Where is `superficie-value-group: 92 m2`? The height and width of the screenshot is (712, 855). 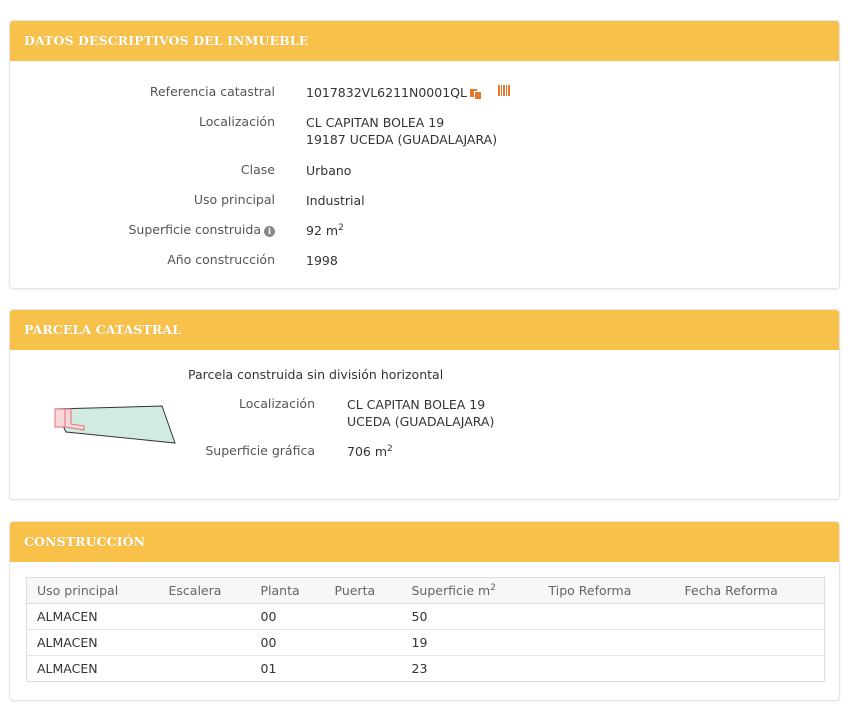
superficie-value-group: 92 m2 is located at coordinates (325, 230).